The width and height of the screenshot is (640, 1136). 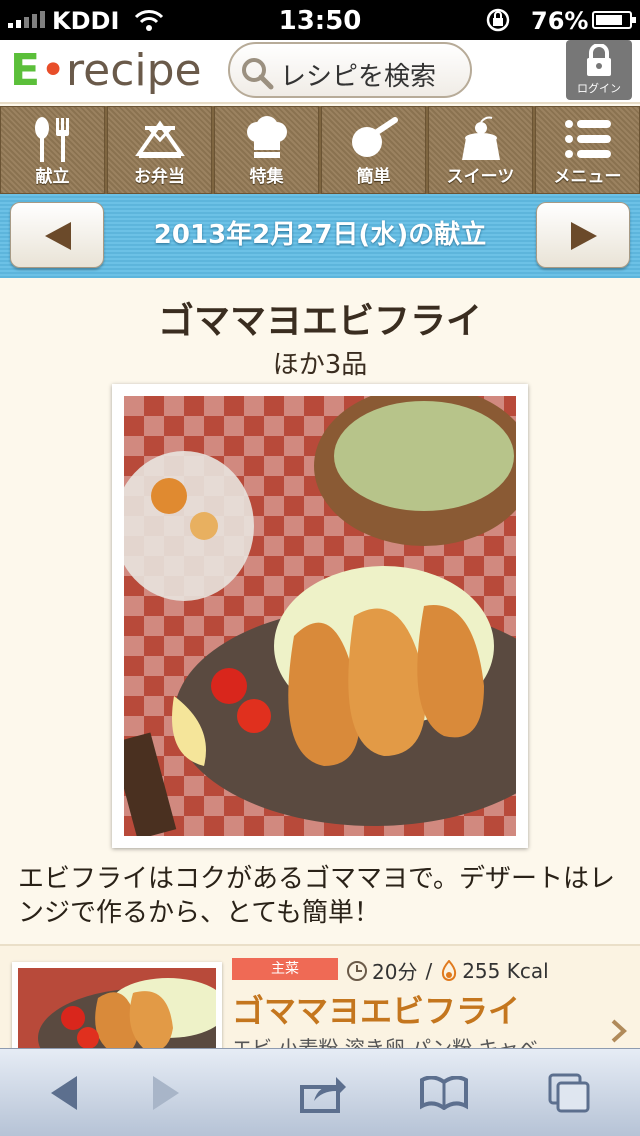 I want to click on recipe-meta: 20分 / 255 Kcal, so click(x=447, y=970).